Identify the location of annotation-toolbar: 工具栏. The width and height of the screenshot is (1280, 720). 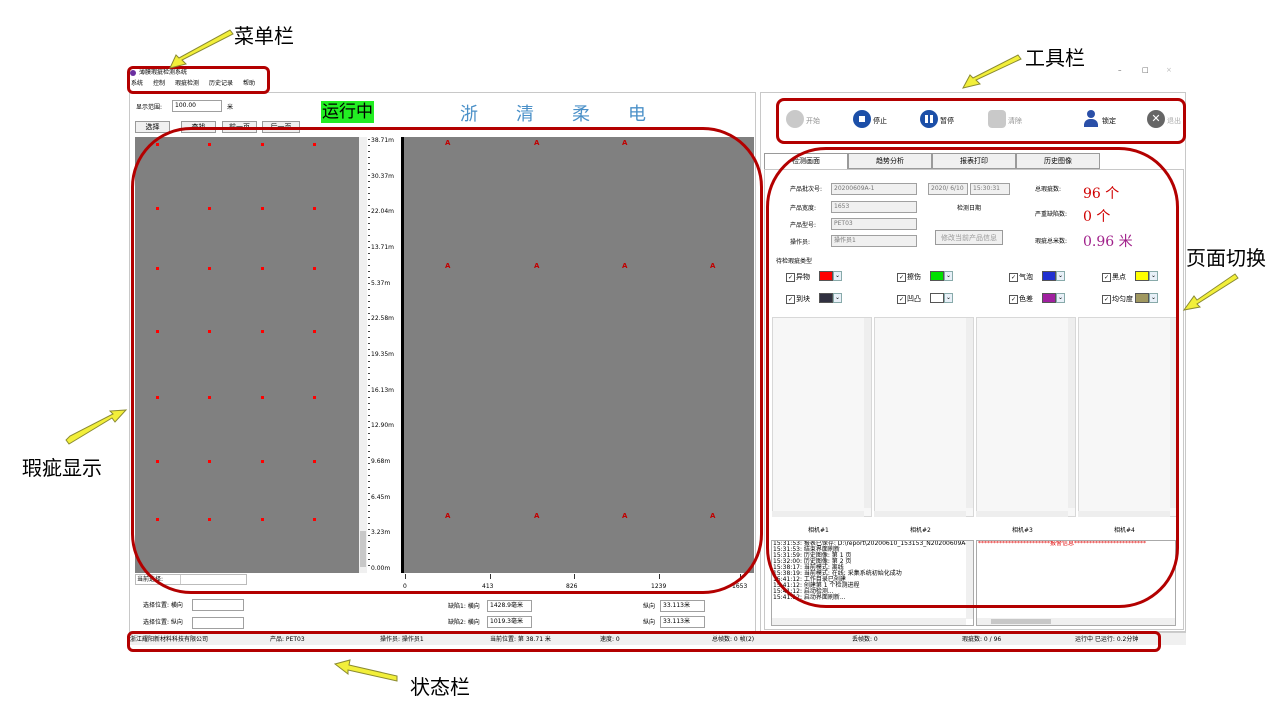
(1055, 58).